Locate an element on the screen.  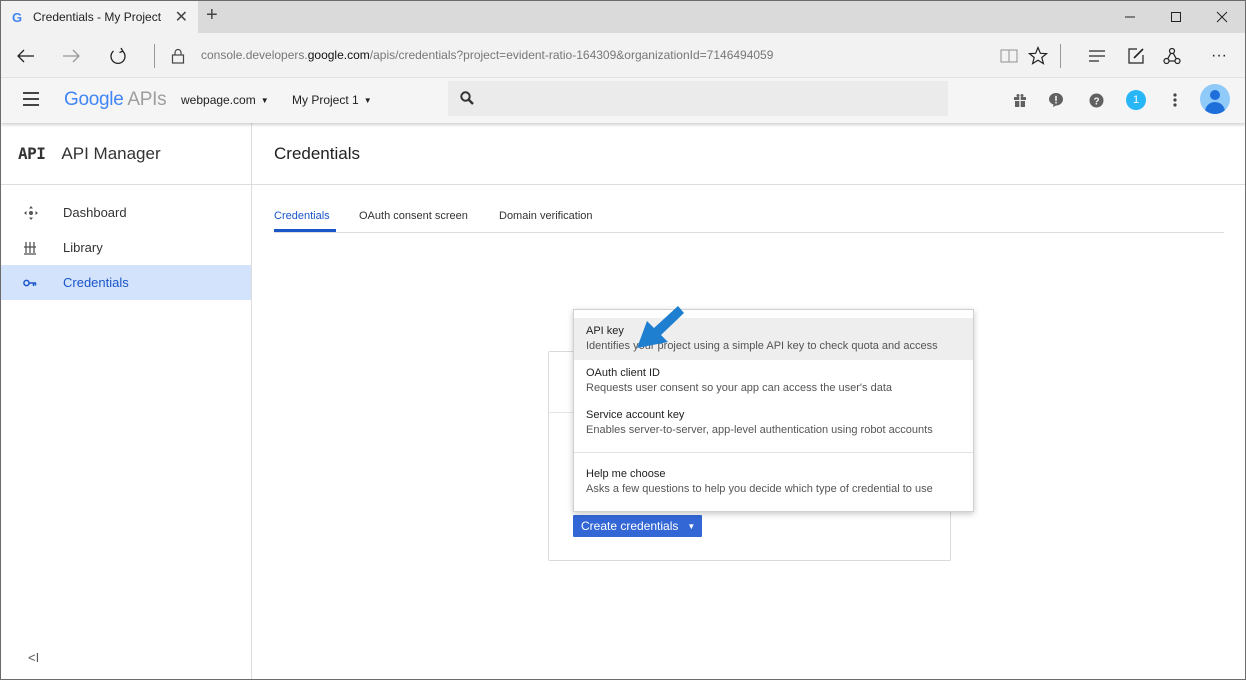
refresh-icon is located at coordinates (118, 56).